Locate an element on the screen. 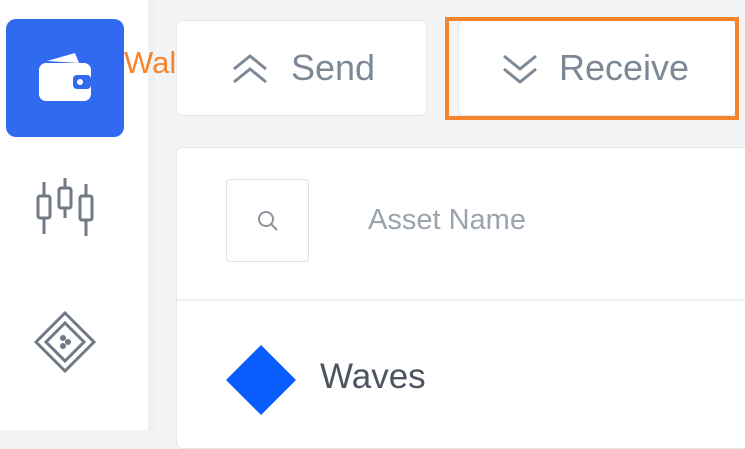 The image size is (745, 449). search-icon is located at coordinates (267, 220).